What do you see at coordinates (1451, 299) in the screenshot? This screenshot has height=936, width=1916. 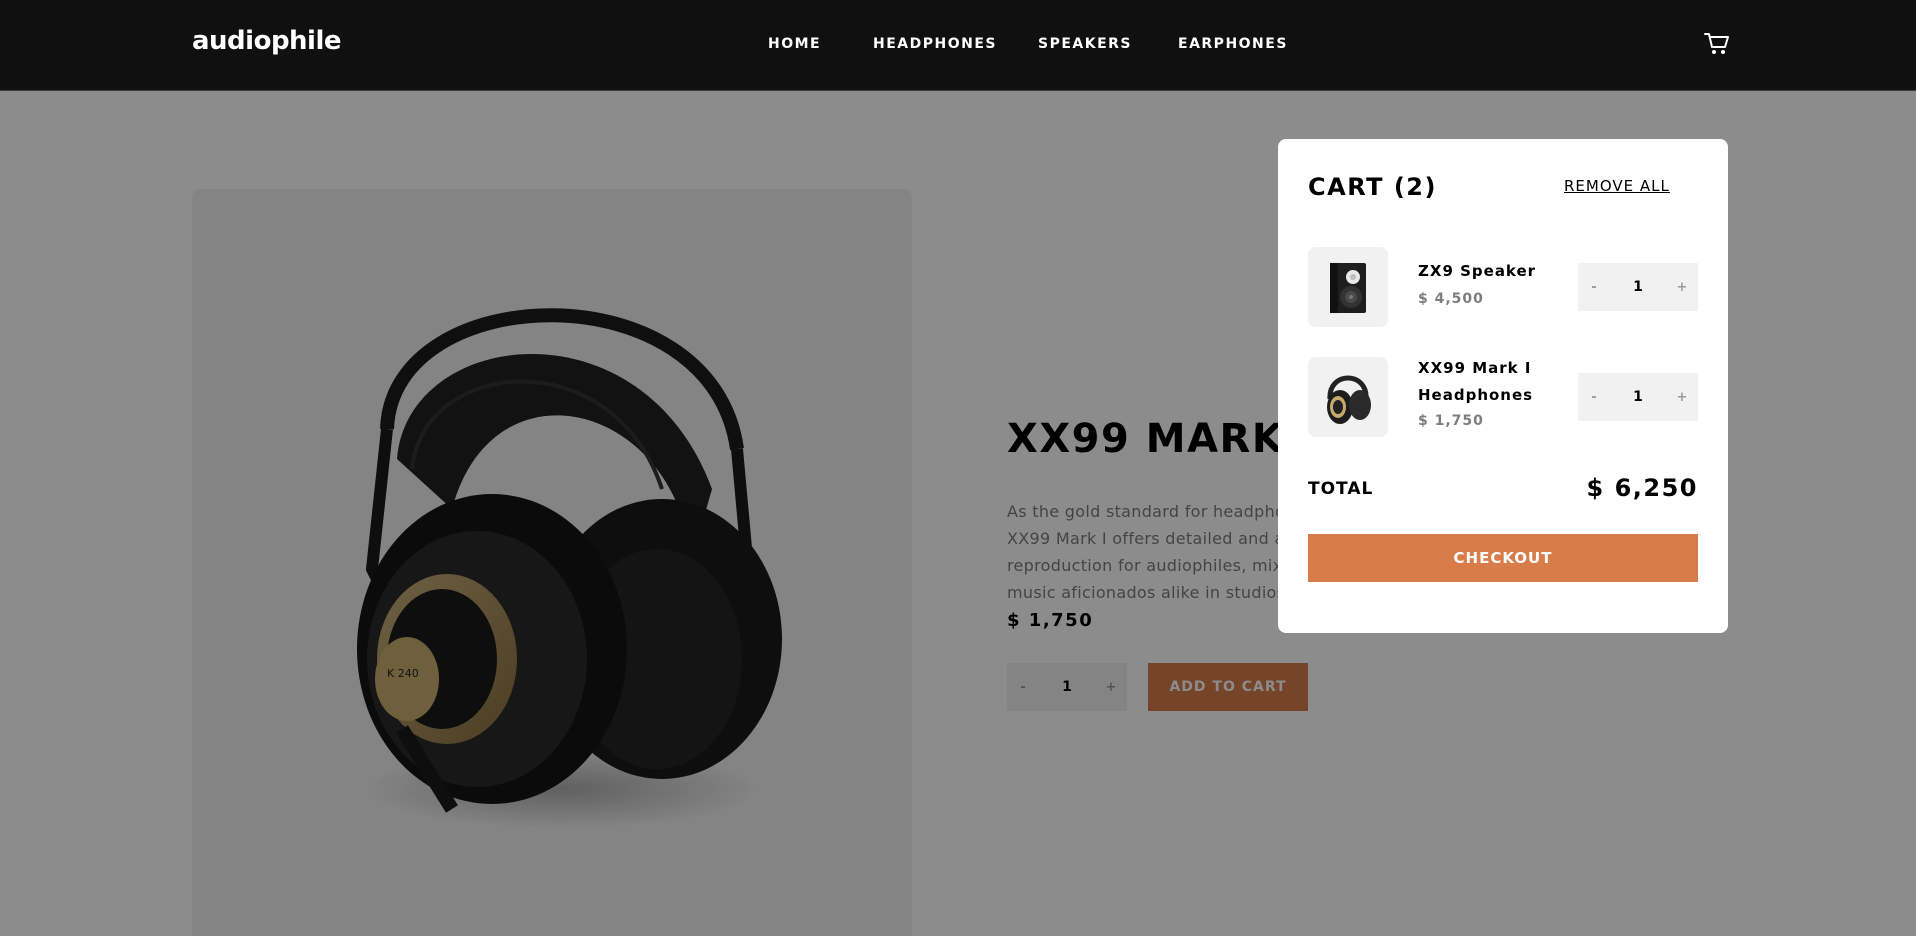 I see `cart-item-price: $ 4,500` at bounding box center [1451, 299].